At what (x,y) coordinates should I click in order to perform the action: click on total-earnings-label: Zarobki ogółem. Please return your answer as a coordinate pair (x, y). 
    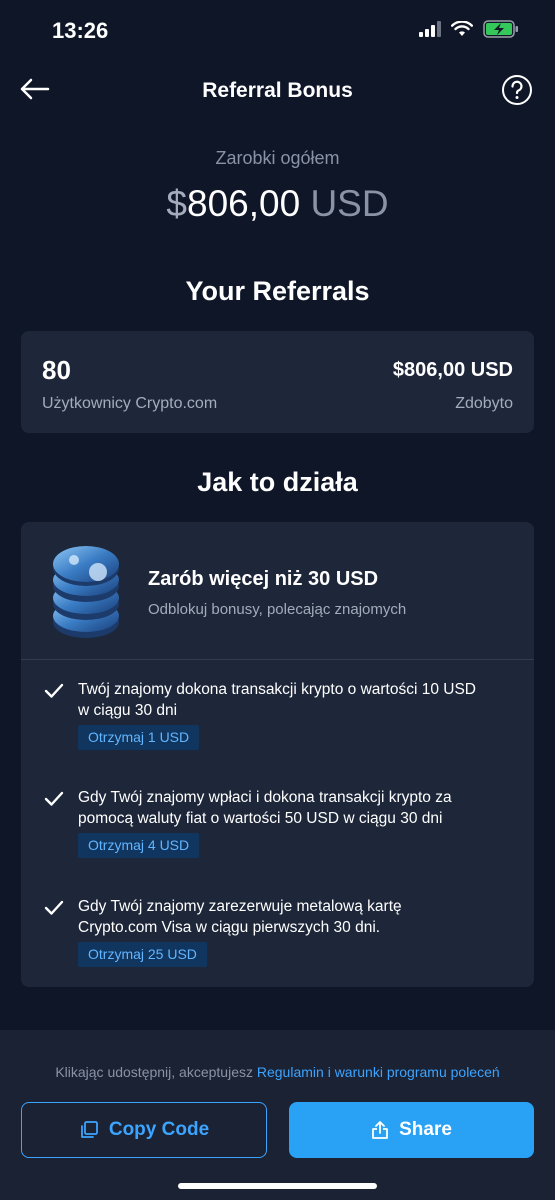
    Looking at the image, I should click on (277, 158).